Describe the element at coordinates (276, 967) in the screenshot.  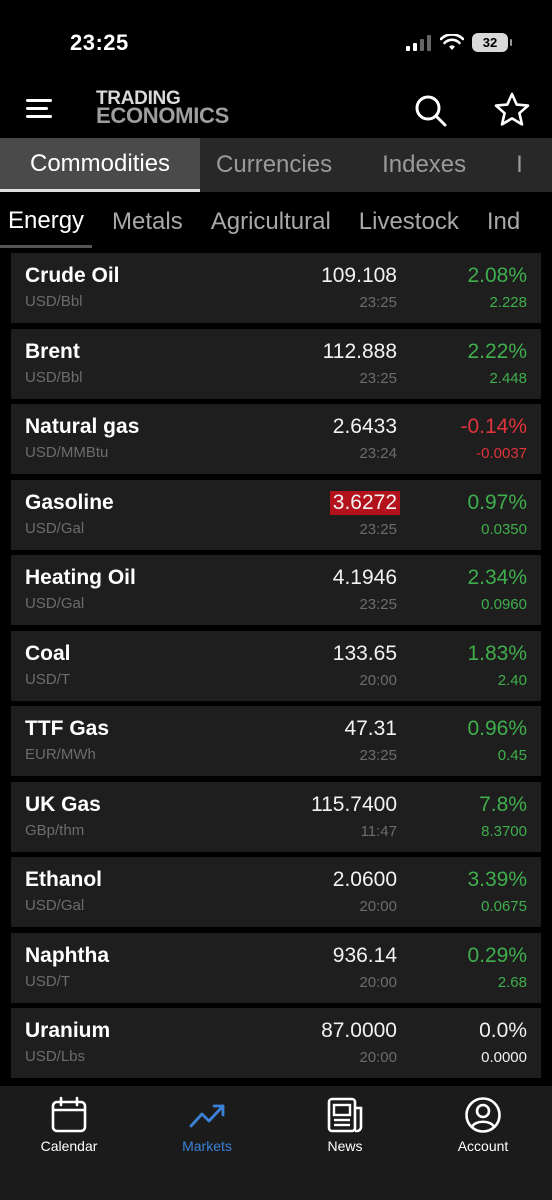
I see `commodity-row: Naphtha USD/T 936.14 20:00 0.29% 2.68` at that location.